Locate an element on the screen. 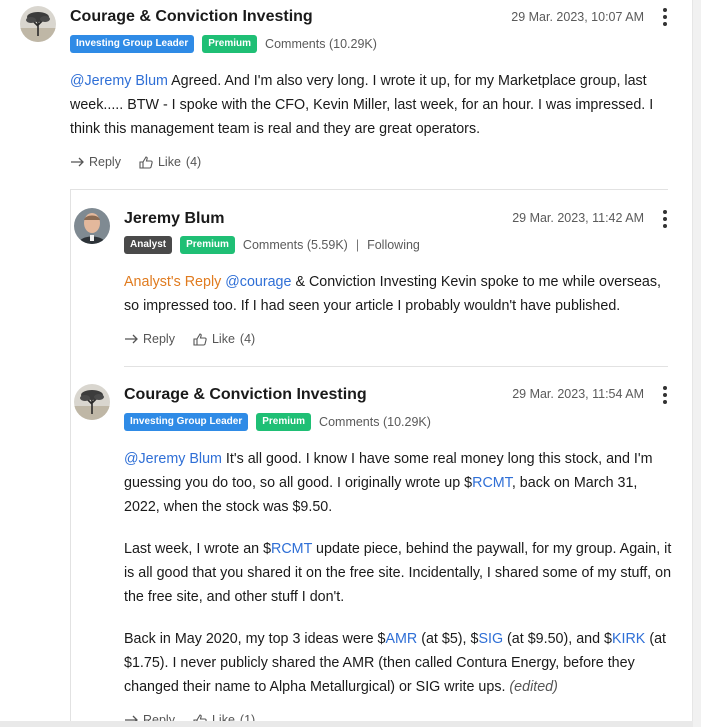 The image size is (701, 727). comment-text: Last week, I wrote an $ is located at coordinates (198, 549).